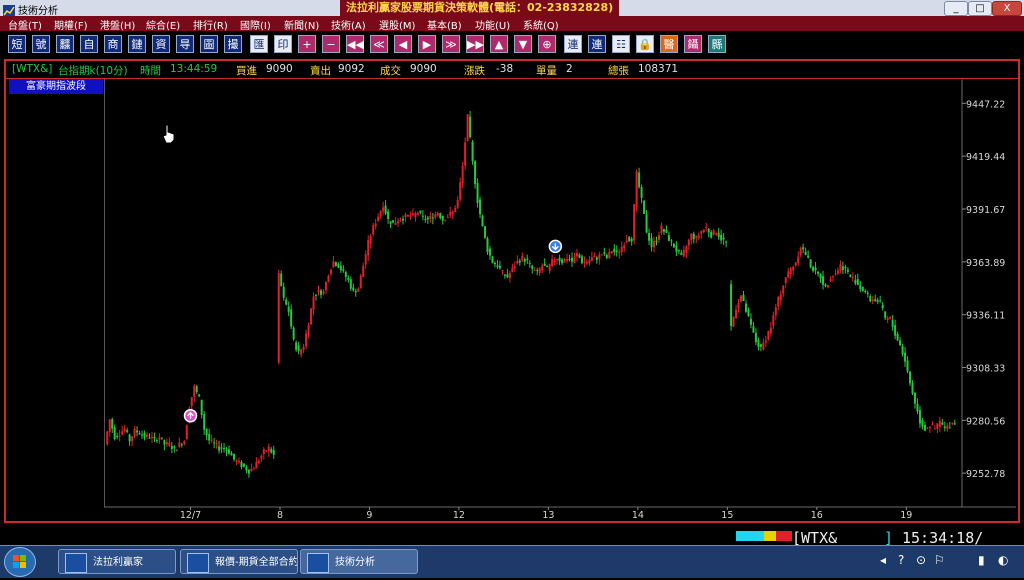 This screenshot has width=1024, height=580. Describe the element at coordinates (475, 44) in the screenshot. I see `toolbar-last-button: ▶▶` at that location.